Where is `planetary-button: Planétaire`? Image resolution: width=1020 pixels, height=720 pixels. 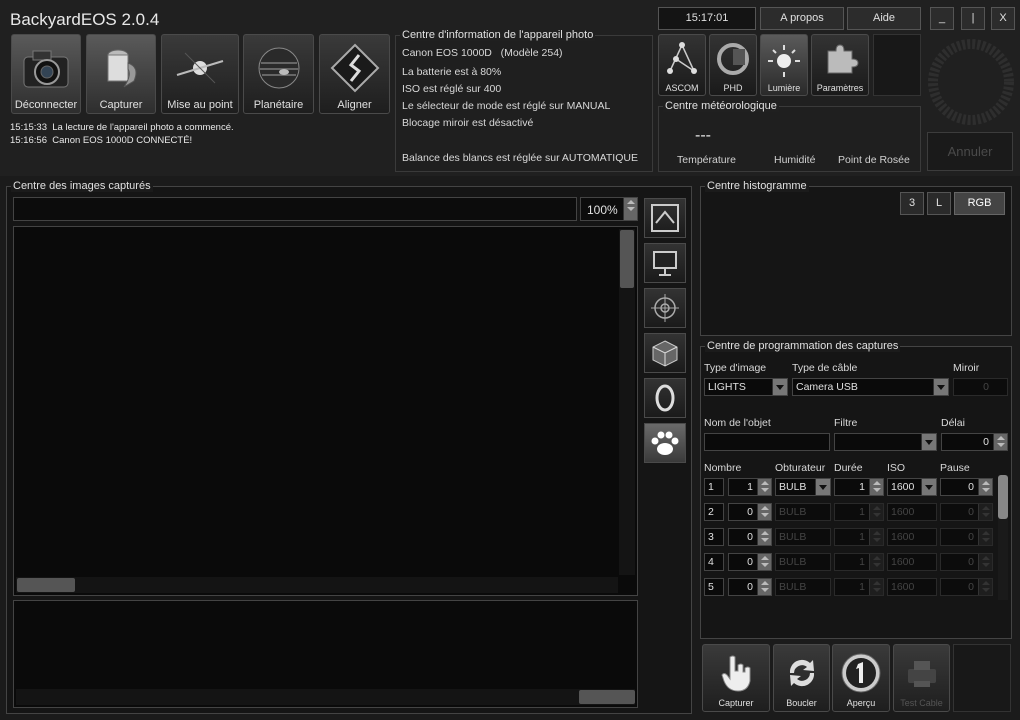
planetary-button: Planétaire is located at coordinates (278, 74).